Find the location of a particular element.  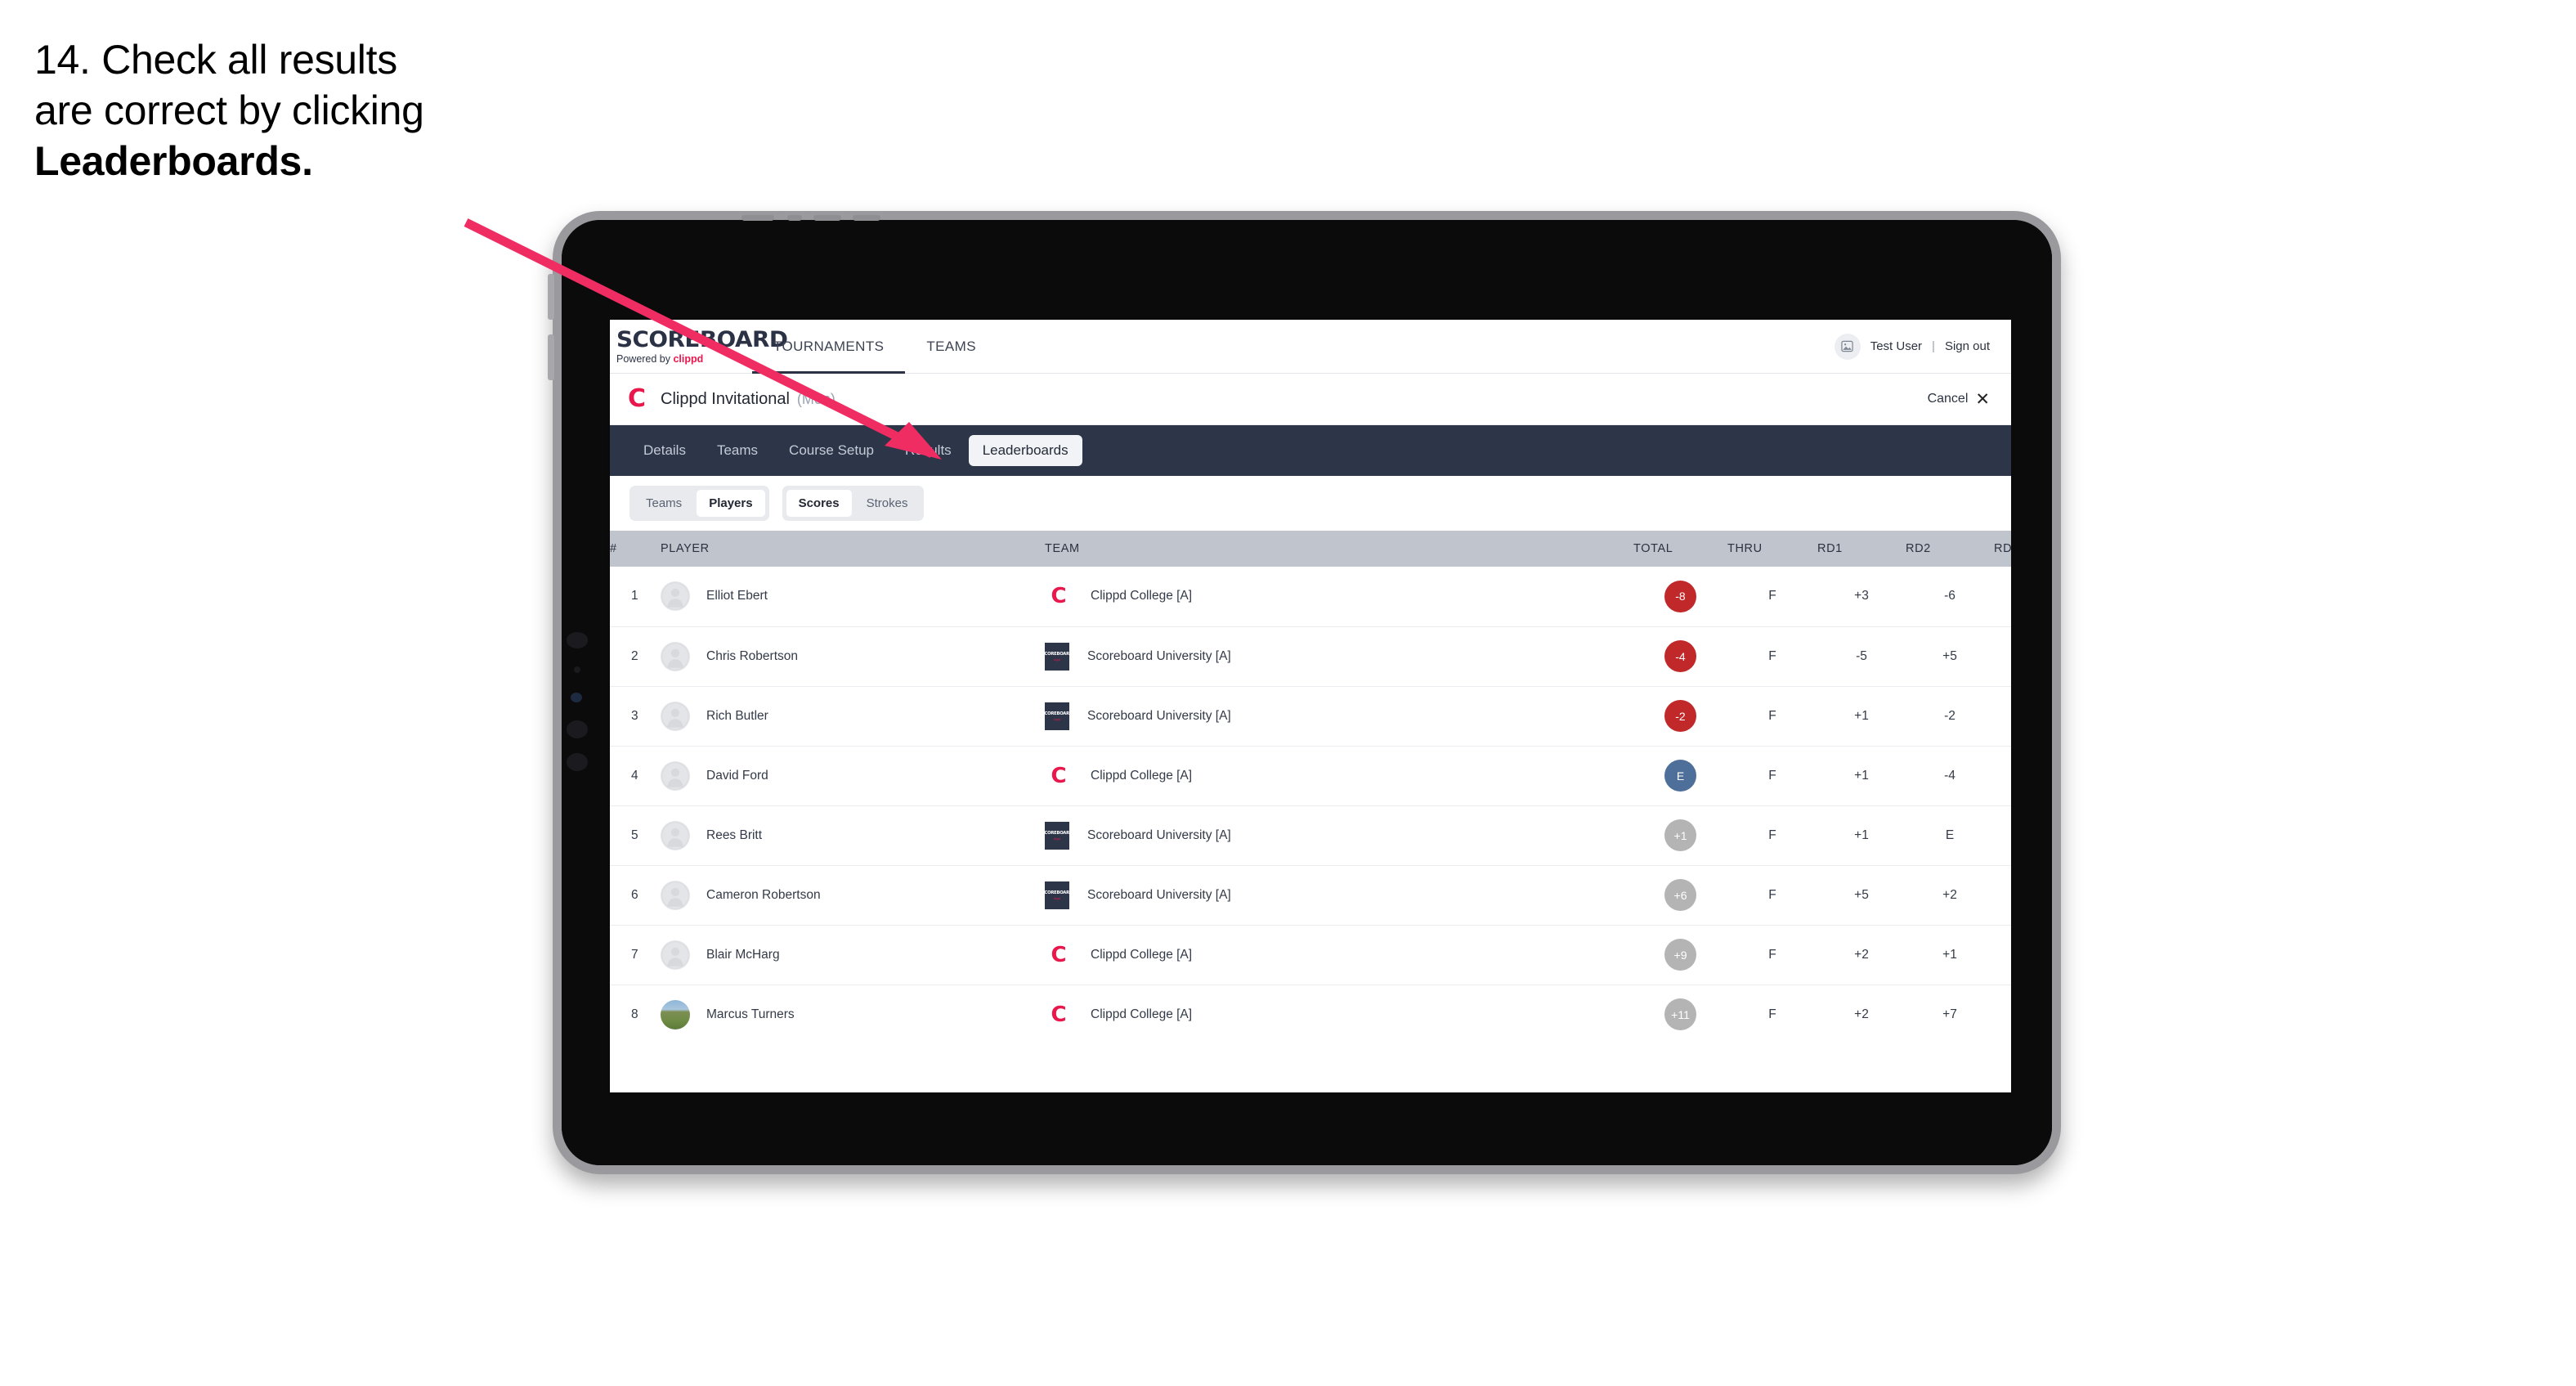

toggle-scores: Scores is located at coordinates (819, 503).